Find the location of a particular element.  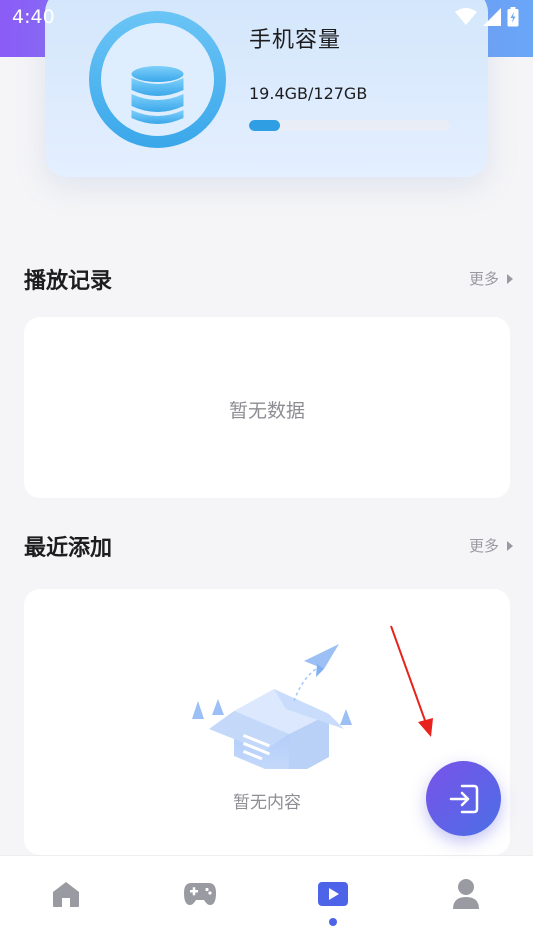

storage-progress-fill is located at coordinates (264, 125).